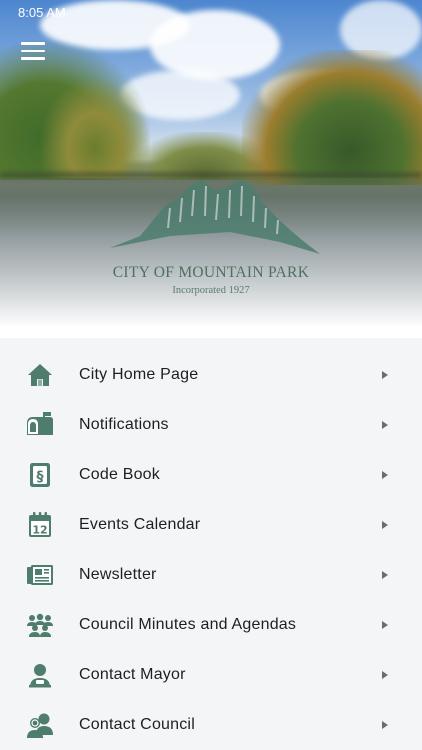  Describe the element at coordinates (211, 725) in the screenshot. I see `menu-item-contact-council: Contact Council` at that location.